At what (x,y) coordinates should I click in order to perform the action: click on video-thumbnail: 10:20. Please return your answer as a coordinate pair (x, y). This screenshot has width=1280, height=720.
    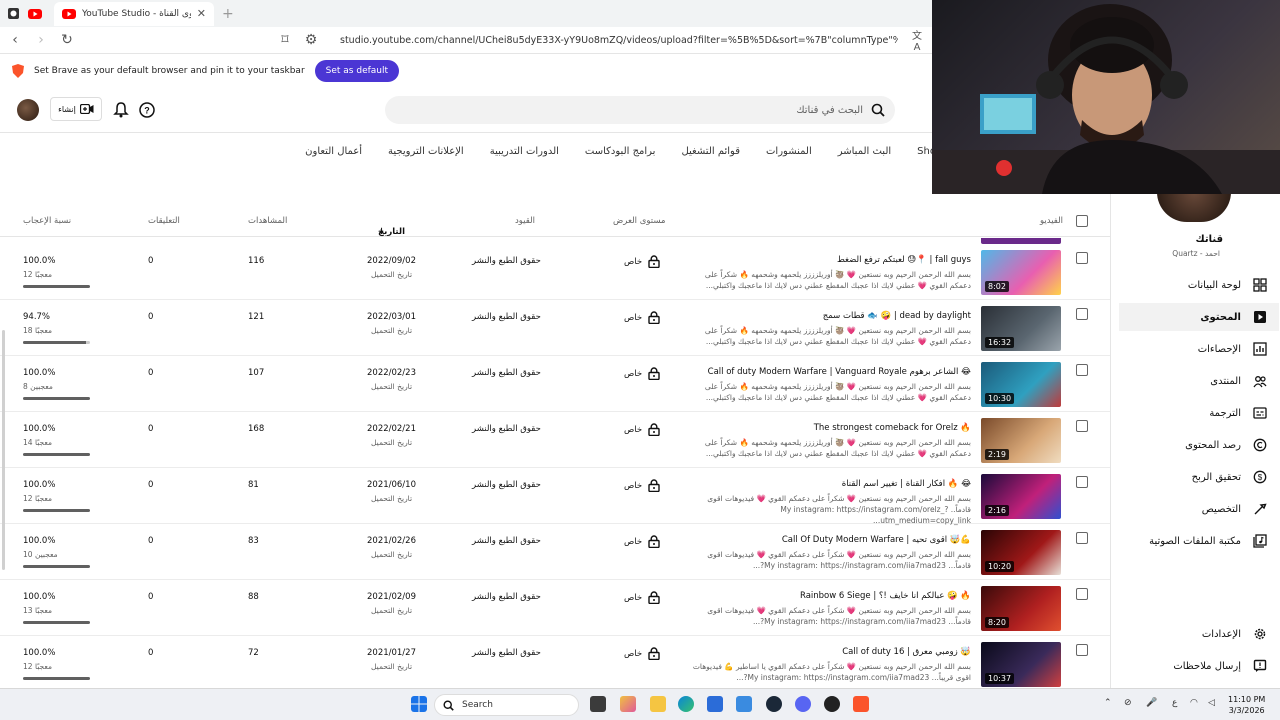
    Looking at the image, I should click on (1021, 552).